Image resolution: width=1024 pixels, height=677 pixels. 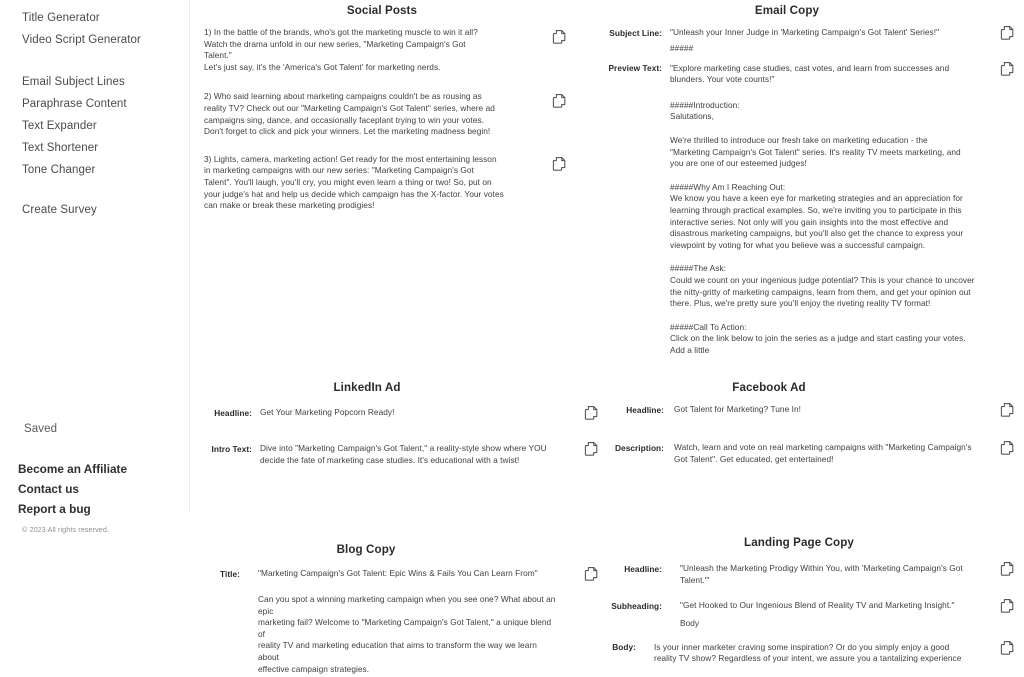 What do you see at coordinates (367, 387) in the screenshot?
I see `linkedin-ad-title: LinkedIn Ad` at bounding box center [367, 387].